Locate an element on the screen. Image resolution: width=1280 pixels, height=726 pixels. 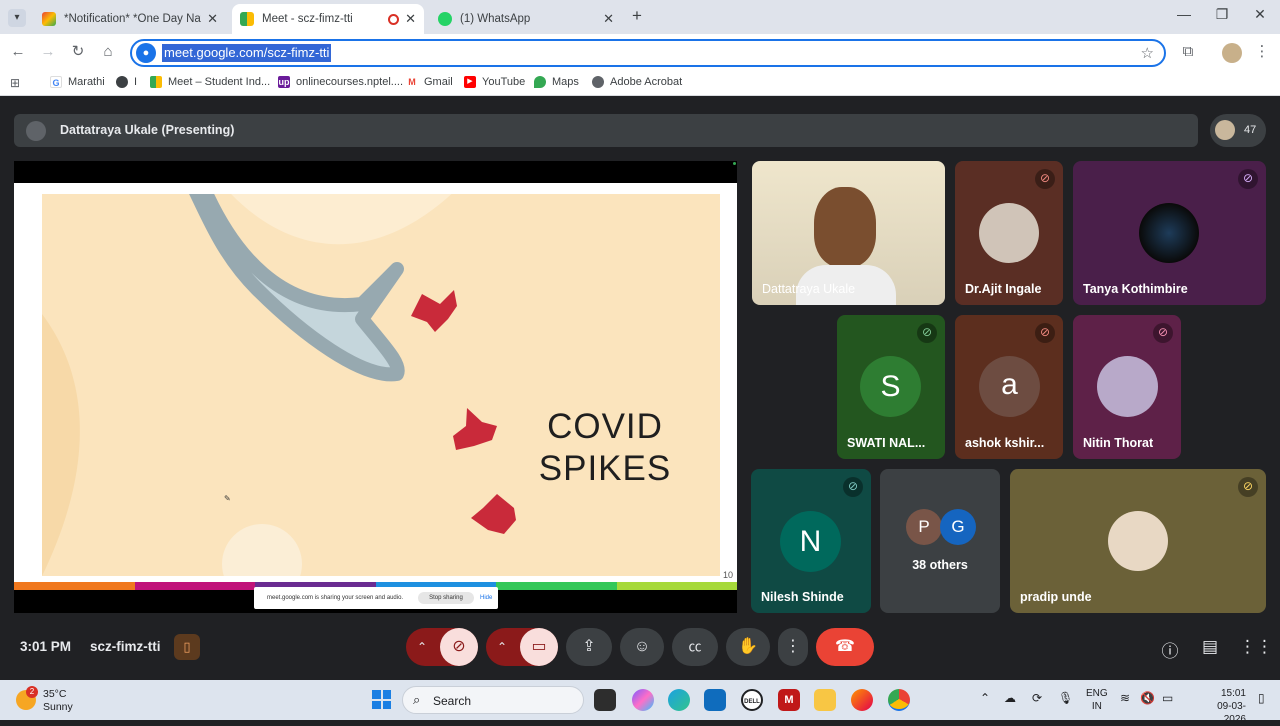
whatsapp-icon is located at coordinates (445, 19).